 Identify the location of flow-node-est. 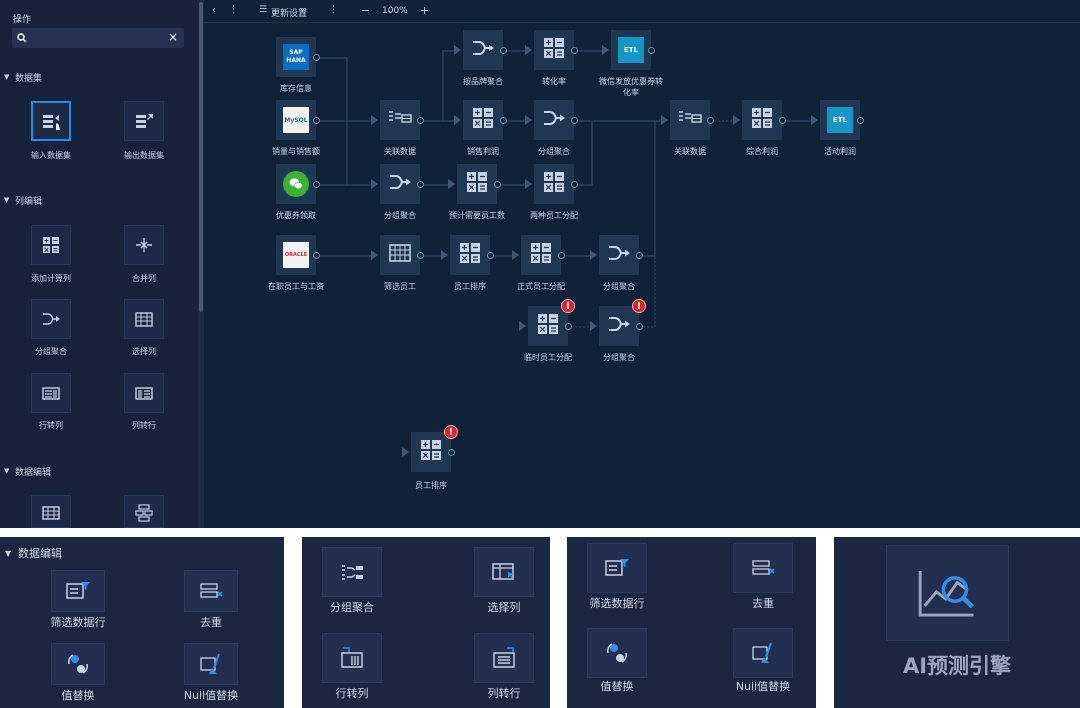
(474, 184).